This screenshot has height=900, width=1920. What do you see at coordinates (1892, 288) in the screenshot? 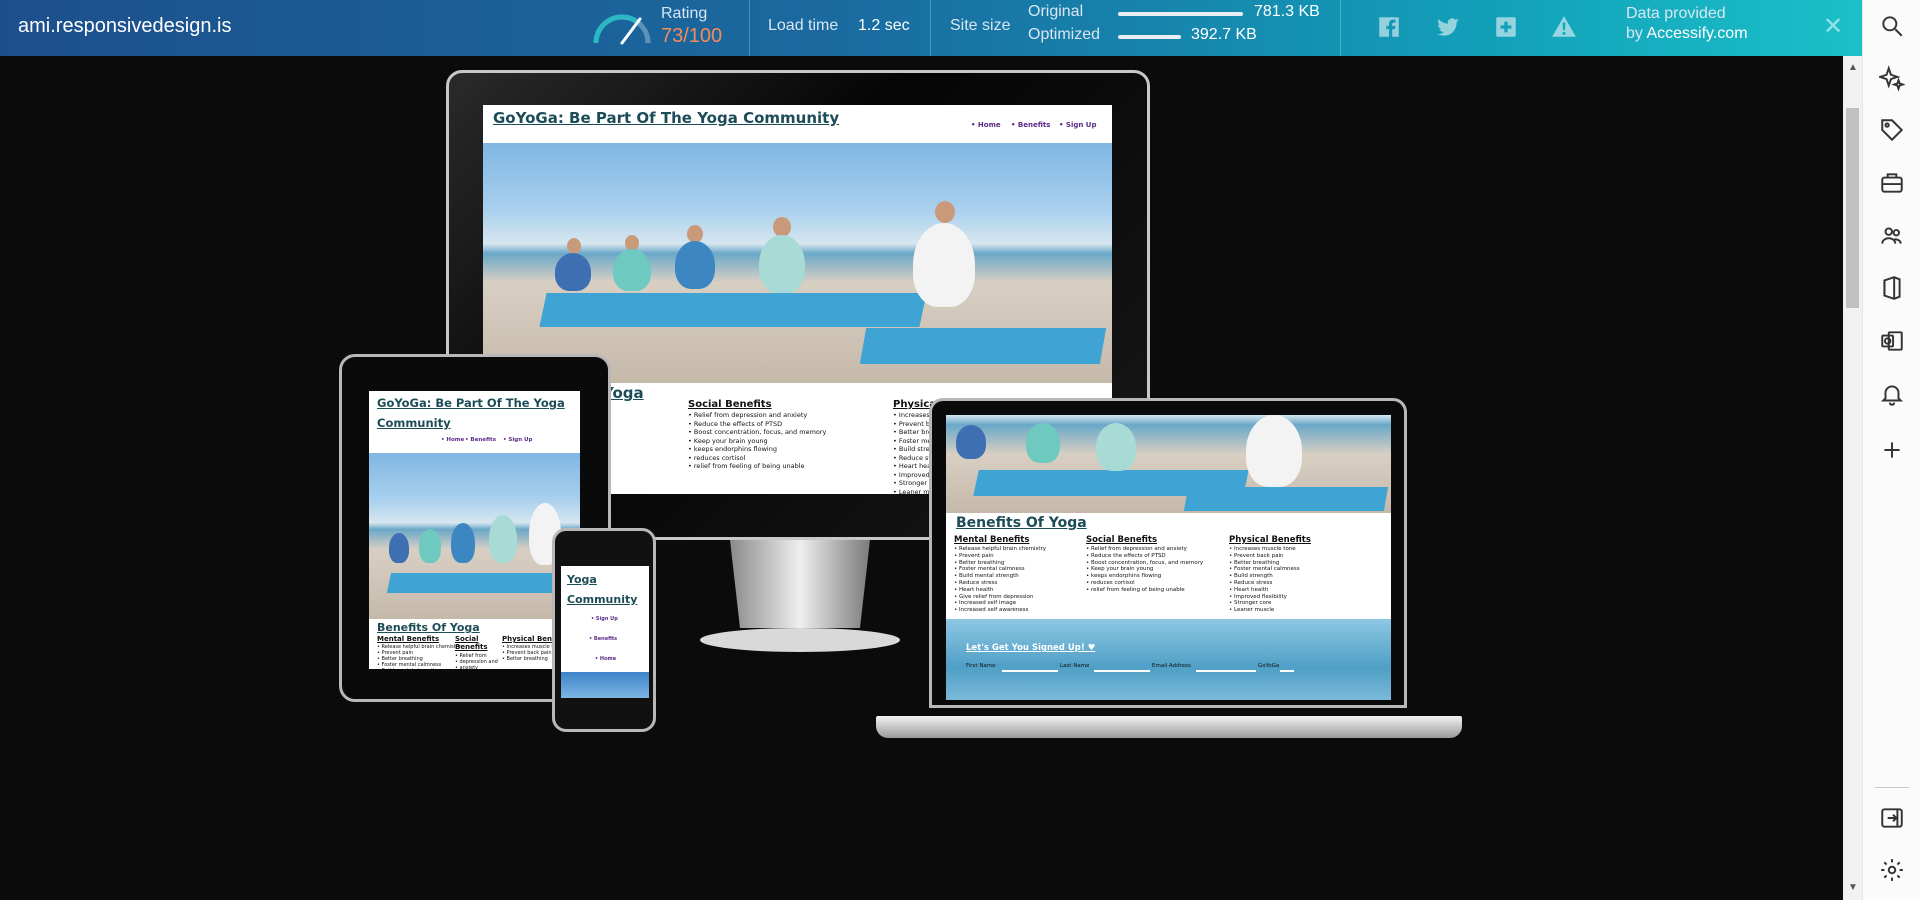
I see `office-icon` at bounding box center [1892, 288].